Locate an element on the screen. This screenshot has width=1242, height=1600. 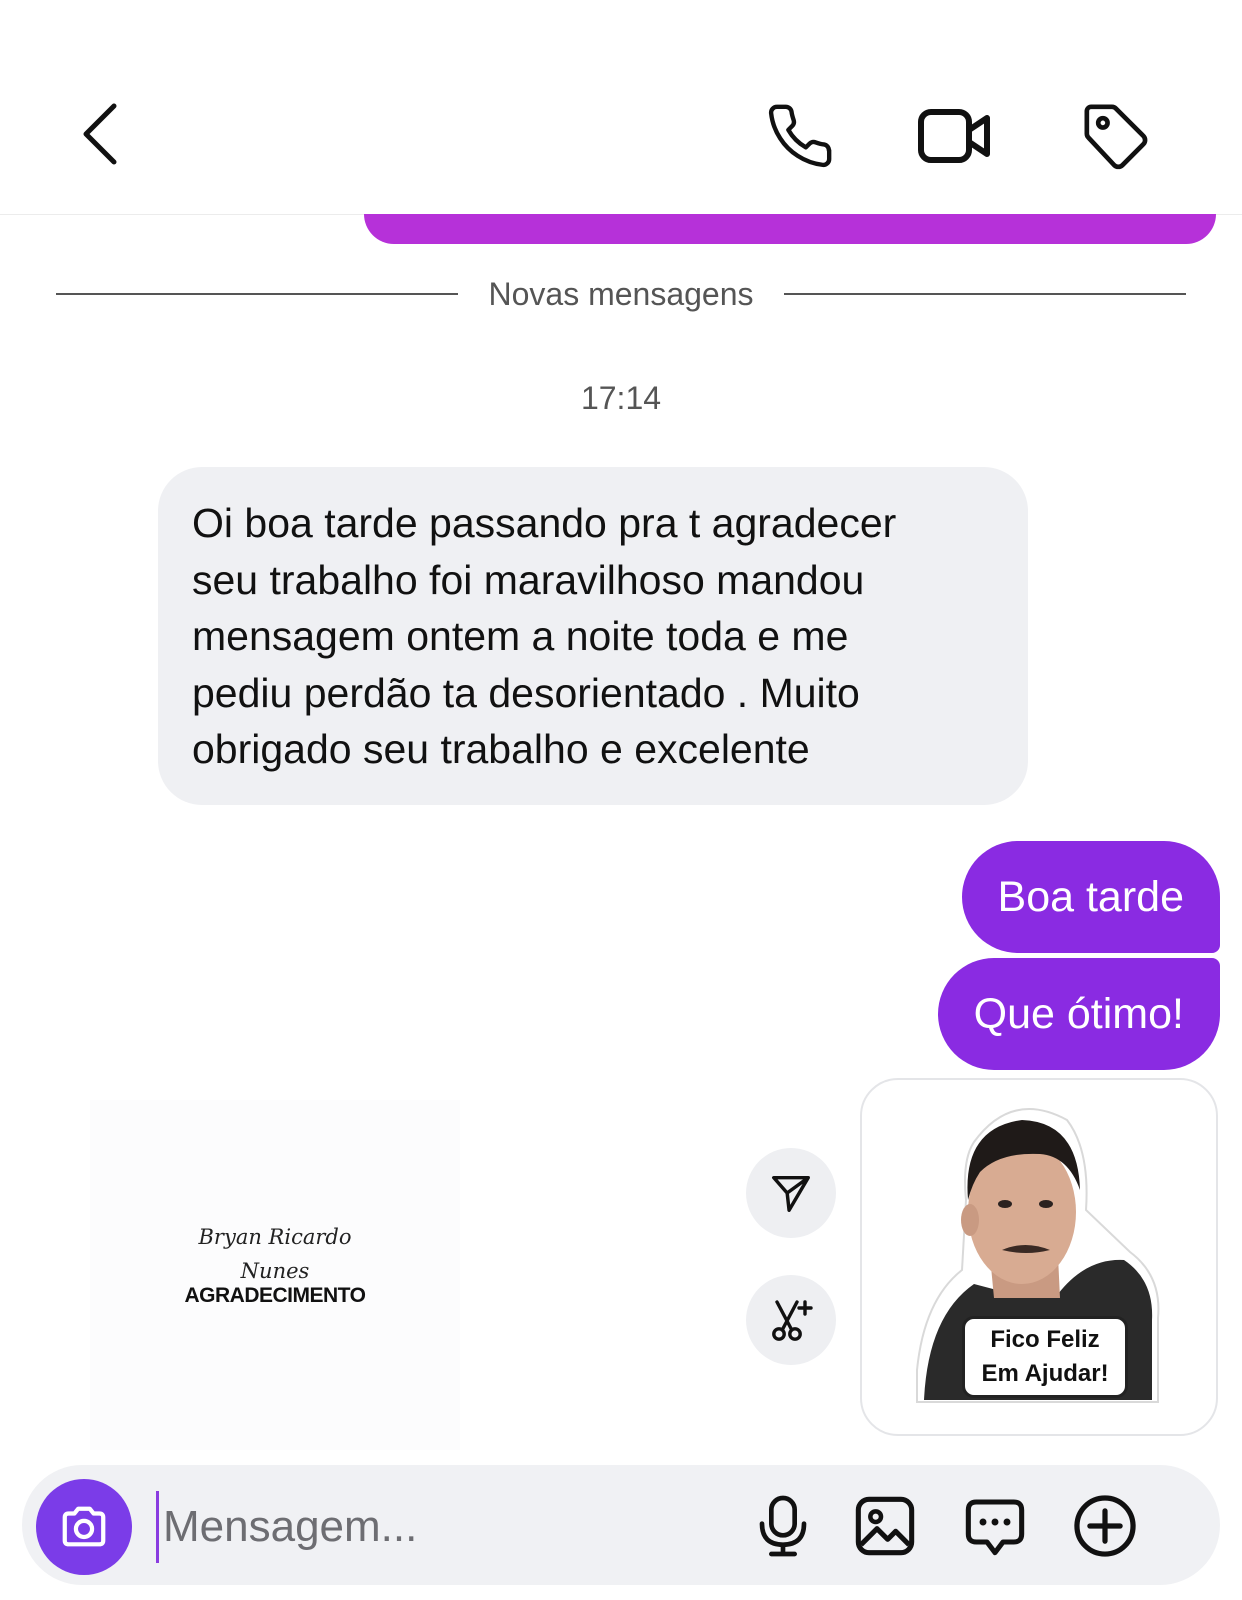
camera-icon is located at coordinates (84, 1526).